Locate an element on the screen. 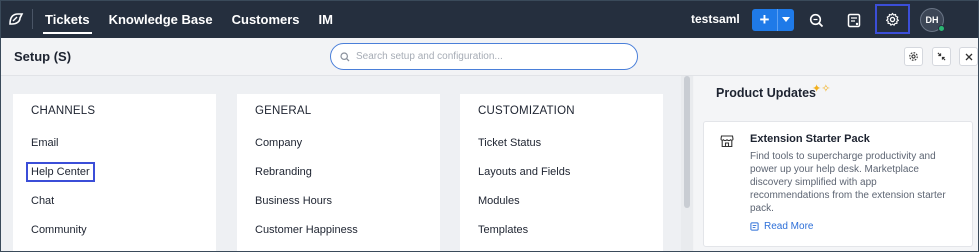 This screenshot has width=979, height=252. setup-link-community: Community is located at coordinates (59, 230).